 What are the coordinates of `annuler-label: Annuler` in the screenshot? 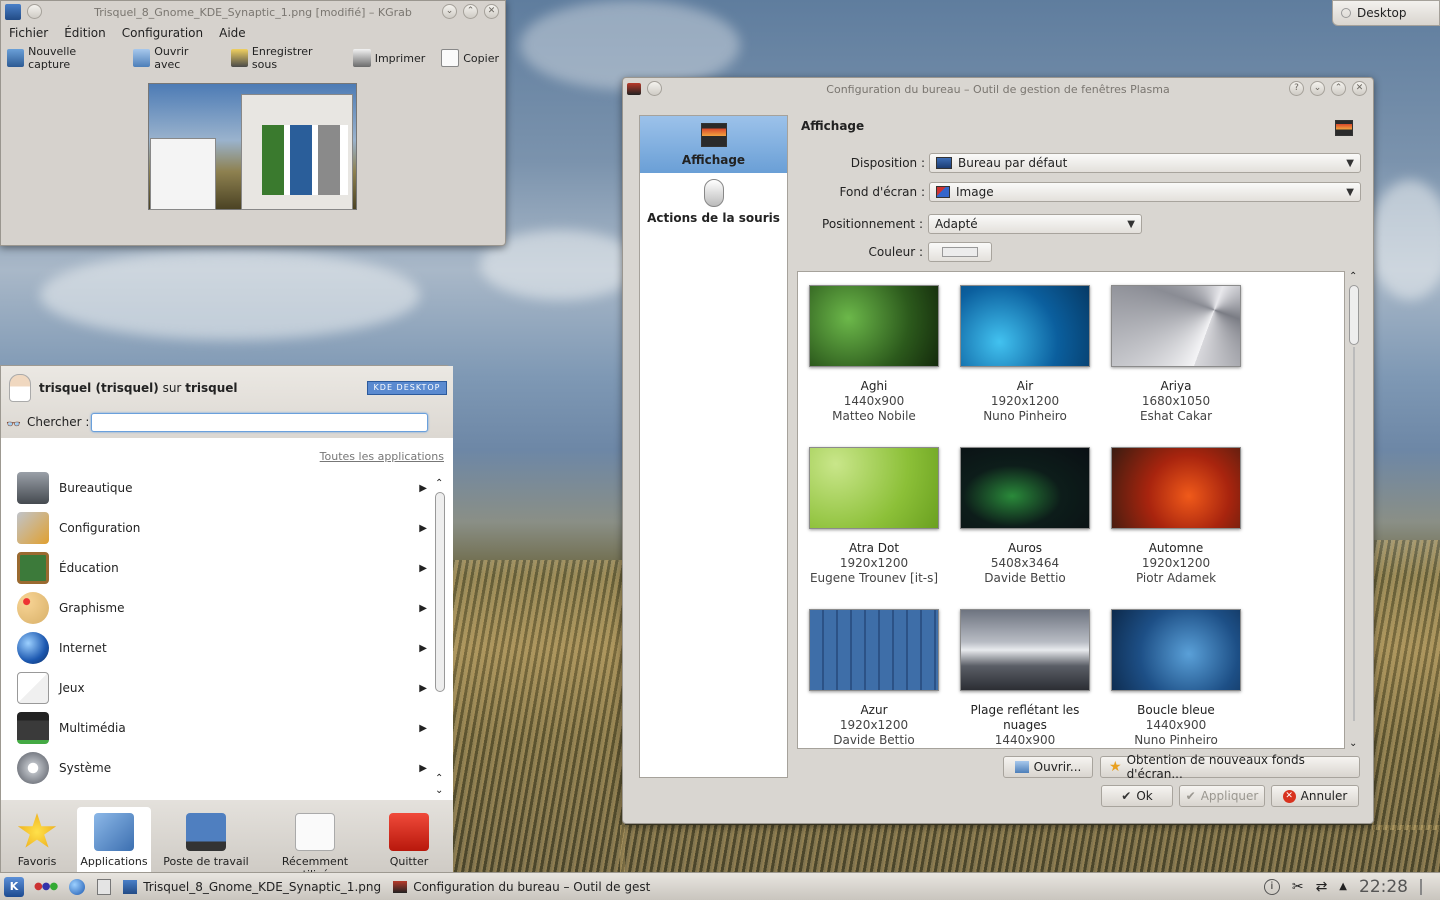 It's located at (1324, 796).